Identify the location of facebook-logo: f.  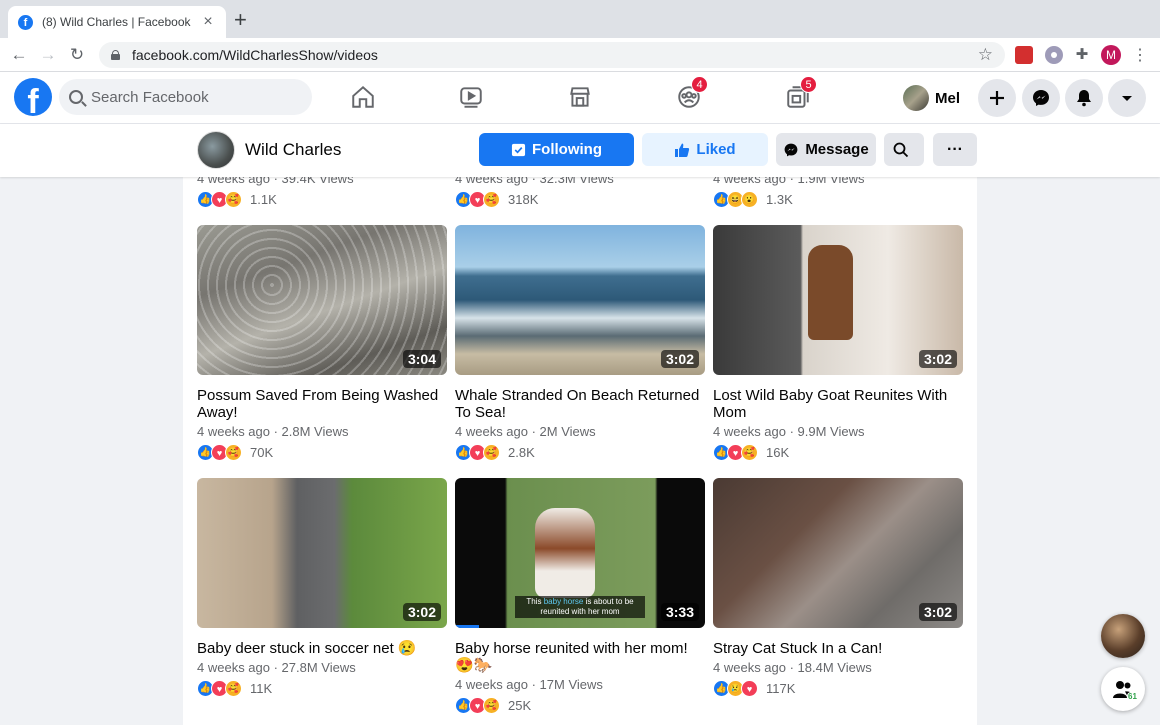
(33, 97).